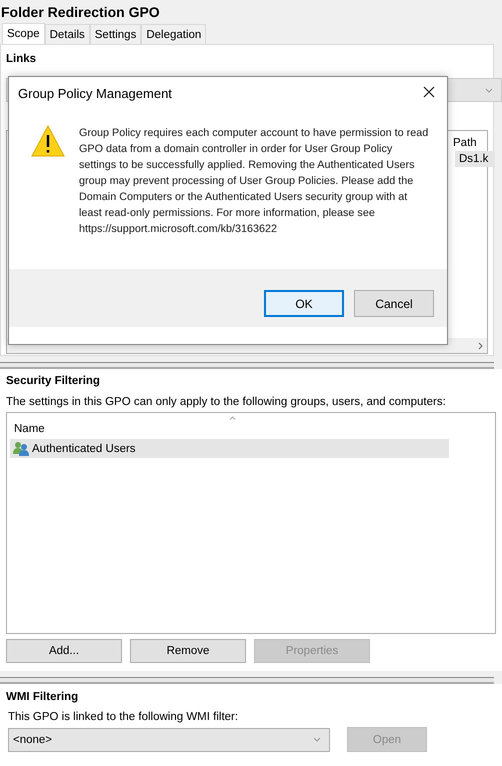  I want to click on table-cell: Ds1.k, so click(475, 159).